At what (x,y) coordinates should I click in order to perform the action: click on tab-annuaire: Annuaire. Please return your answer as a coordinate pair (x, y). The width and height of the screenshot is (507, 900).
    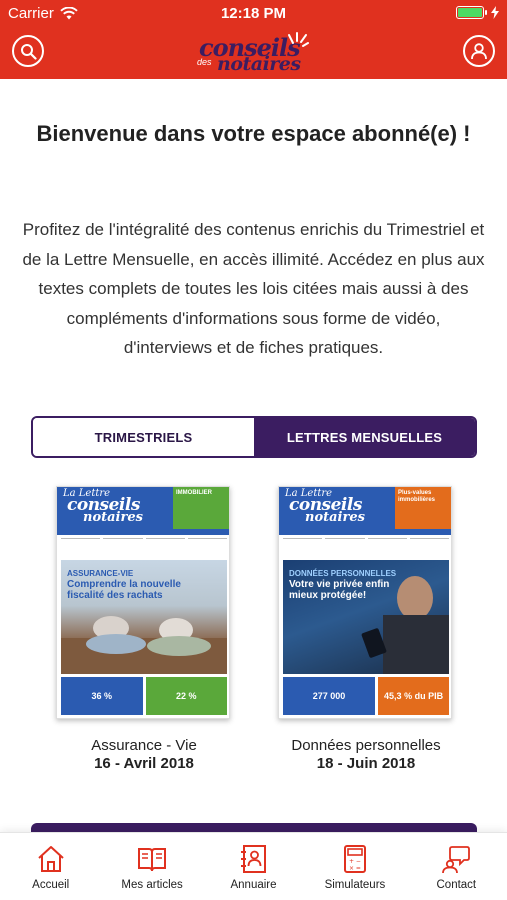
    Looking at the image, I should click on (253, 866).